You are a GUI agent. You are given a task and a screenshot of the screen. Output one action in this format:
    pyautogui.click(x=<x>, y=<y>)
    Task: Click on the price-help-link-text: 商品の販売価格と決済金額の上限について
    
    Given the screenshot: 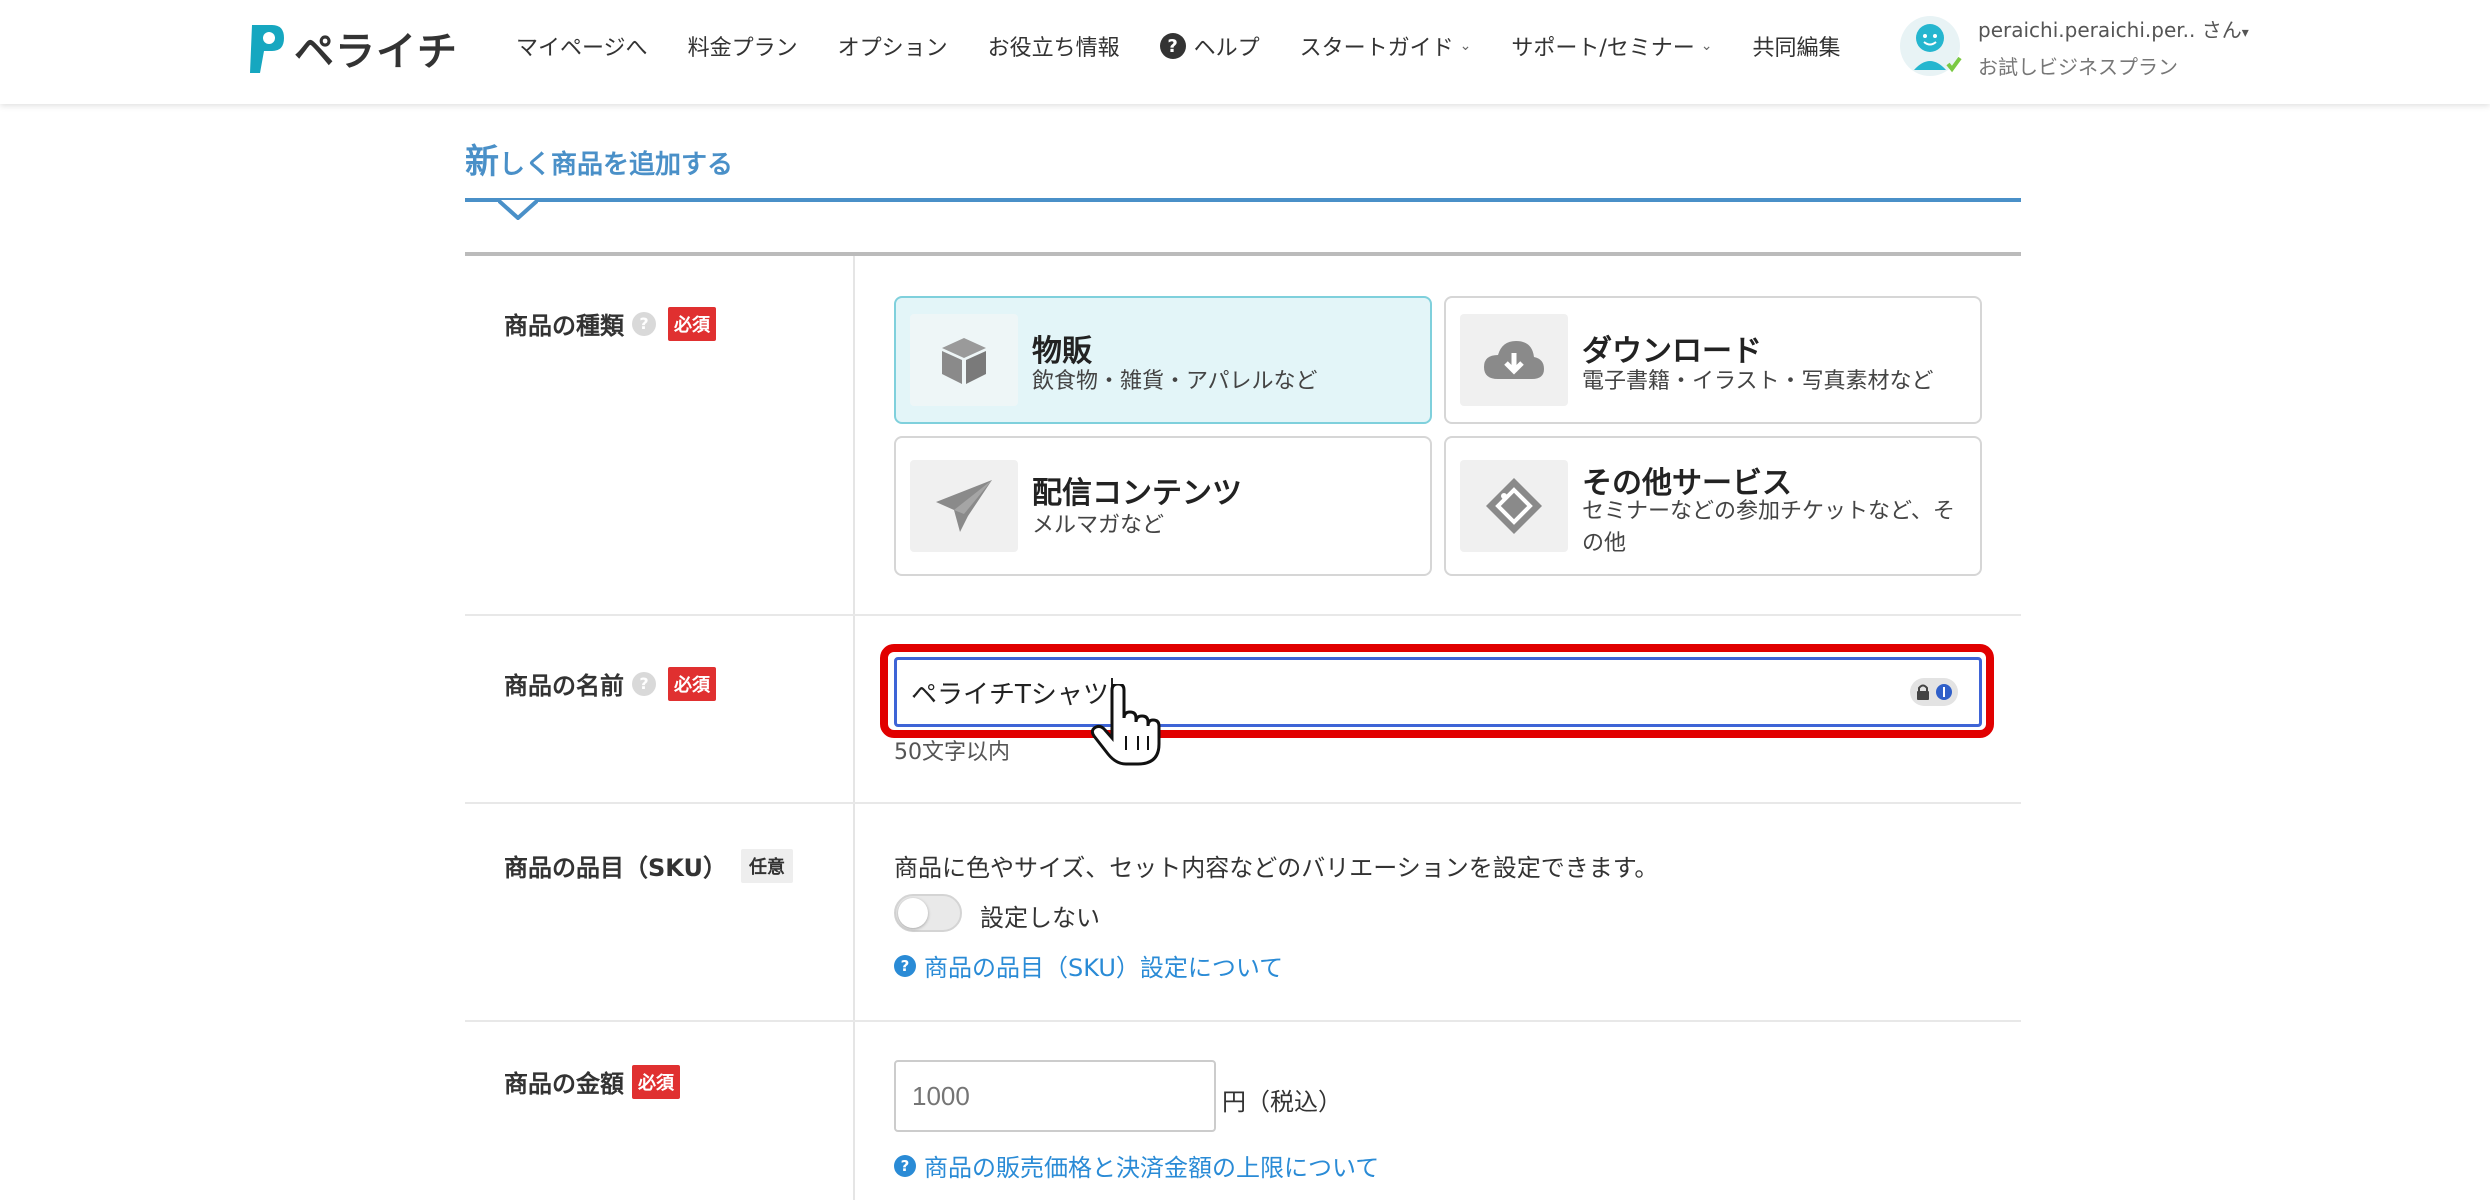 What is the action you would take?
    pyautogui.click(x=1152, y=1168)
    